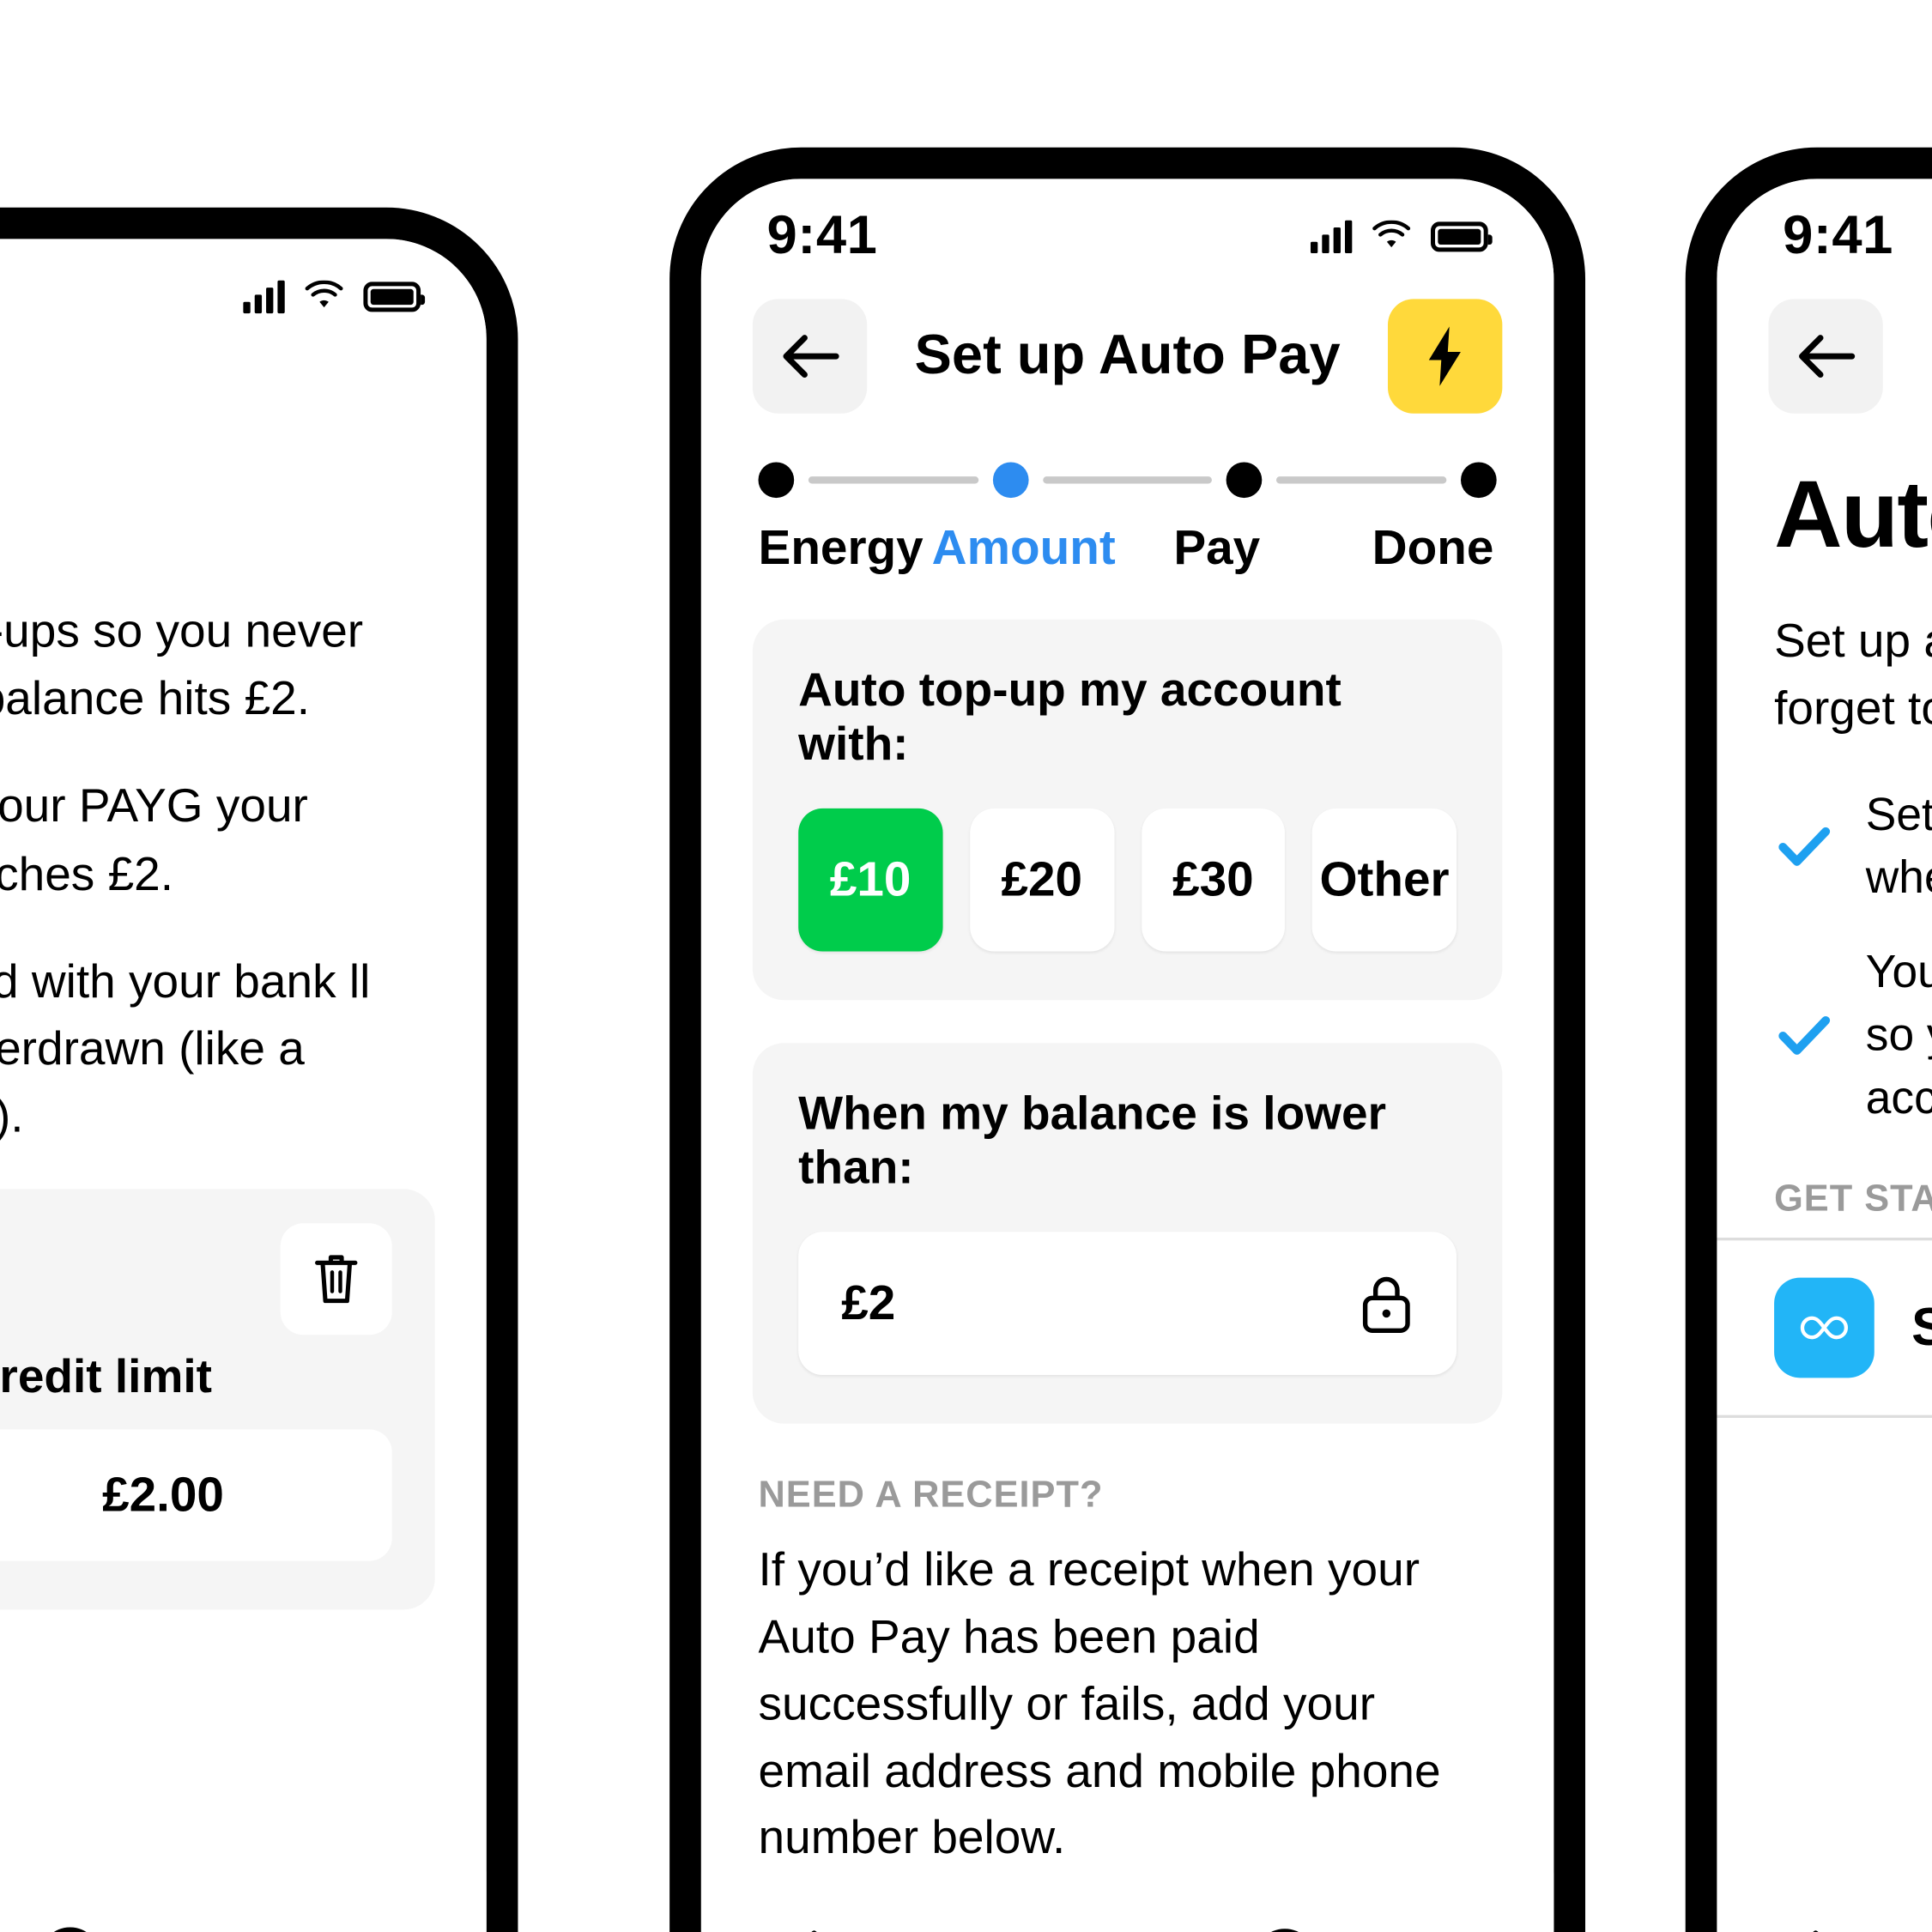 This screenshot has height=1932, width=1932. I want to click on credit-limit-value: £2.00, so click(196, 1496).